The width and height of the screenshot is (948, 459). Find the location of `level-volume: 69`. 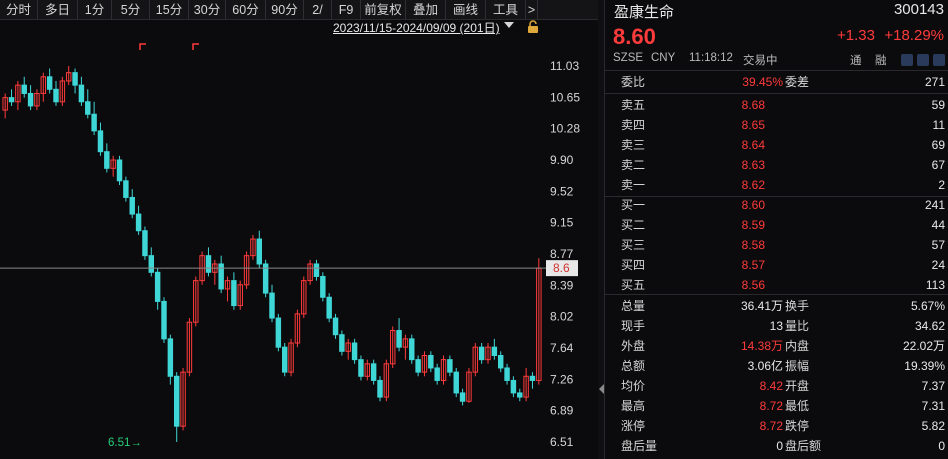

level-volume: 69 is located at coordinates (938, 145).